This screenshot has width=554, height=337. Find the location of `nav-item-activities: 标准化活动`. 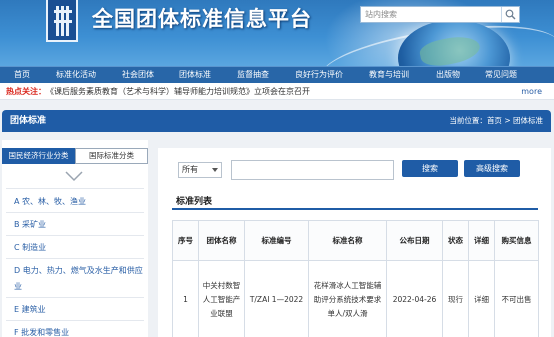

nav-item-activities: 标准化活动 is located at coordinates (76, 75).